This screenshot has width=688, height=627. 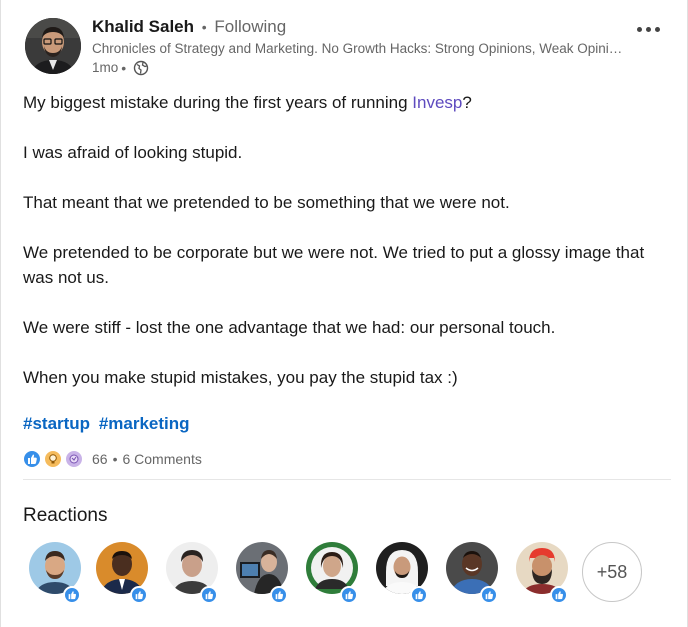 I want to click on social-counts: 66 • 6 Comments, so click(x=112, y=459).